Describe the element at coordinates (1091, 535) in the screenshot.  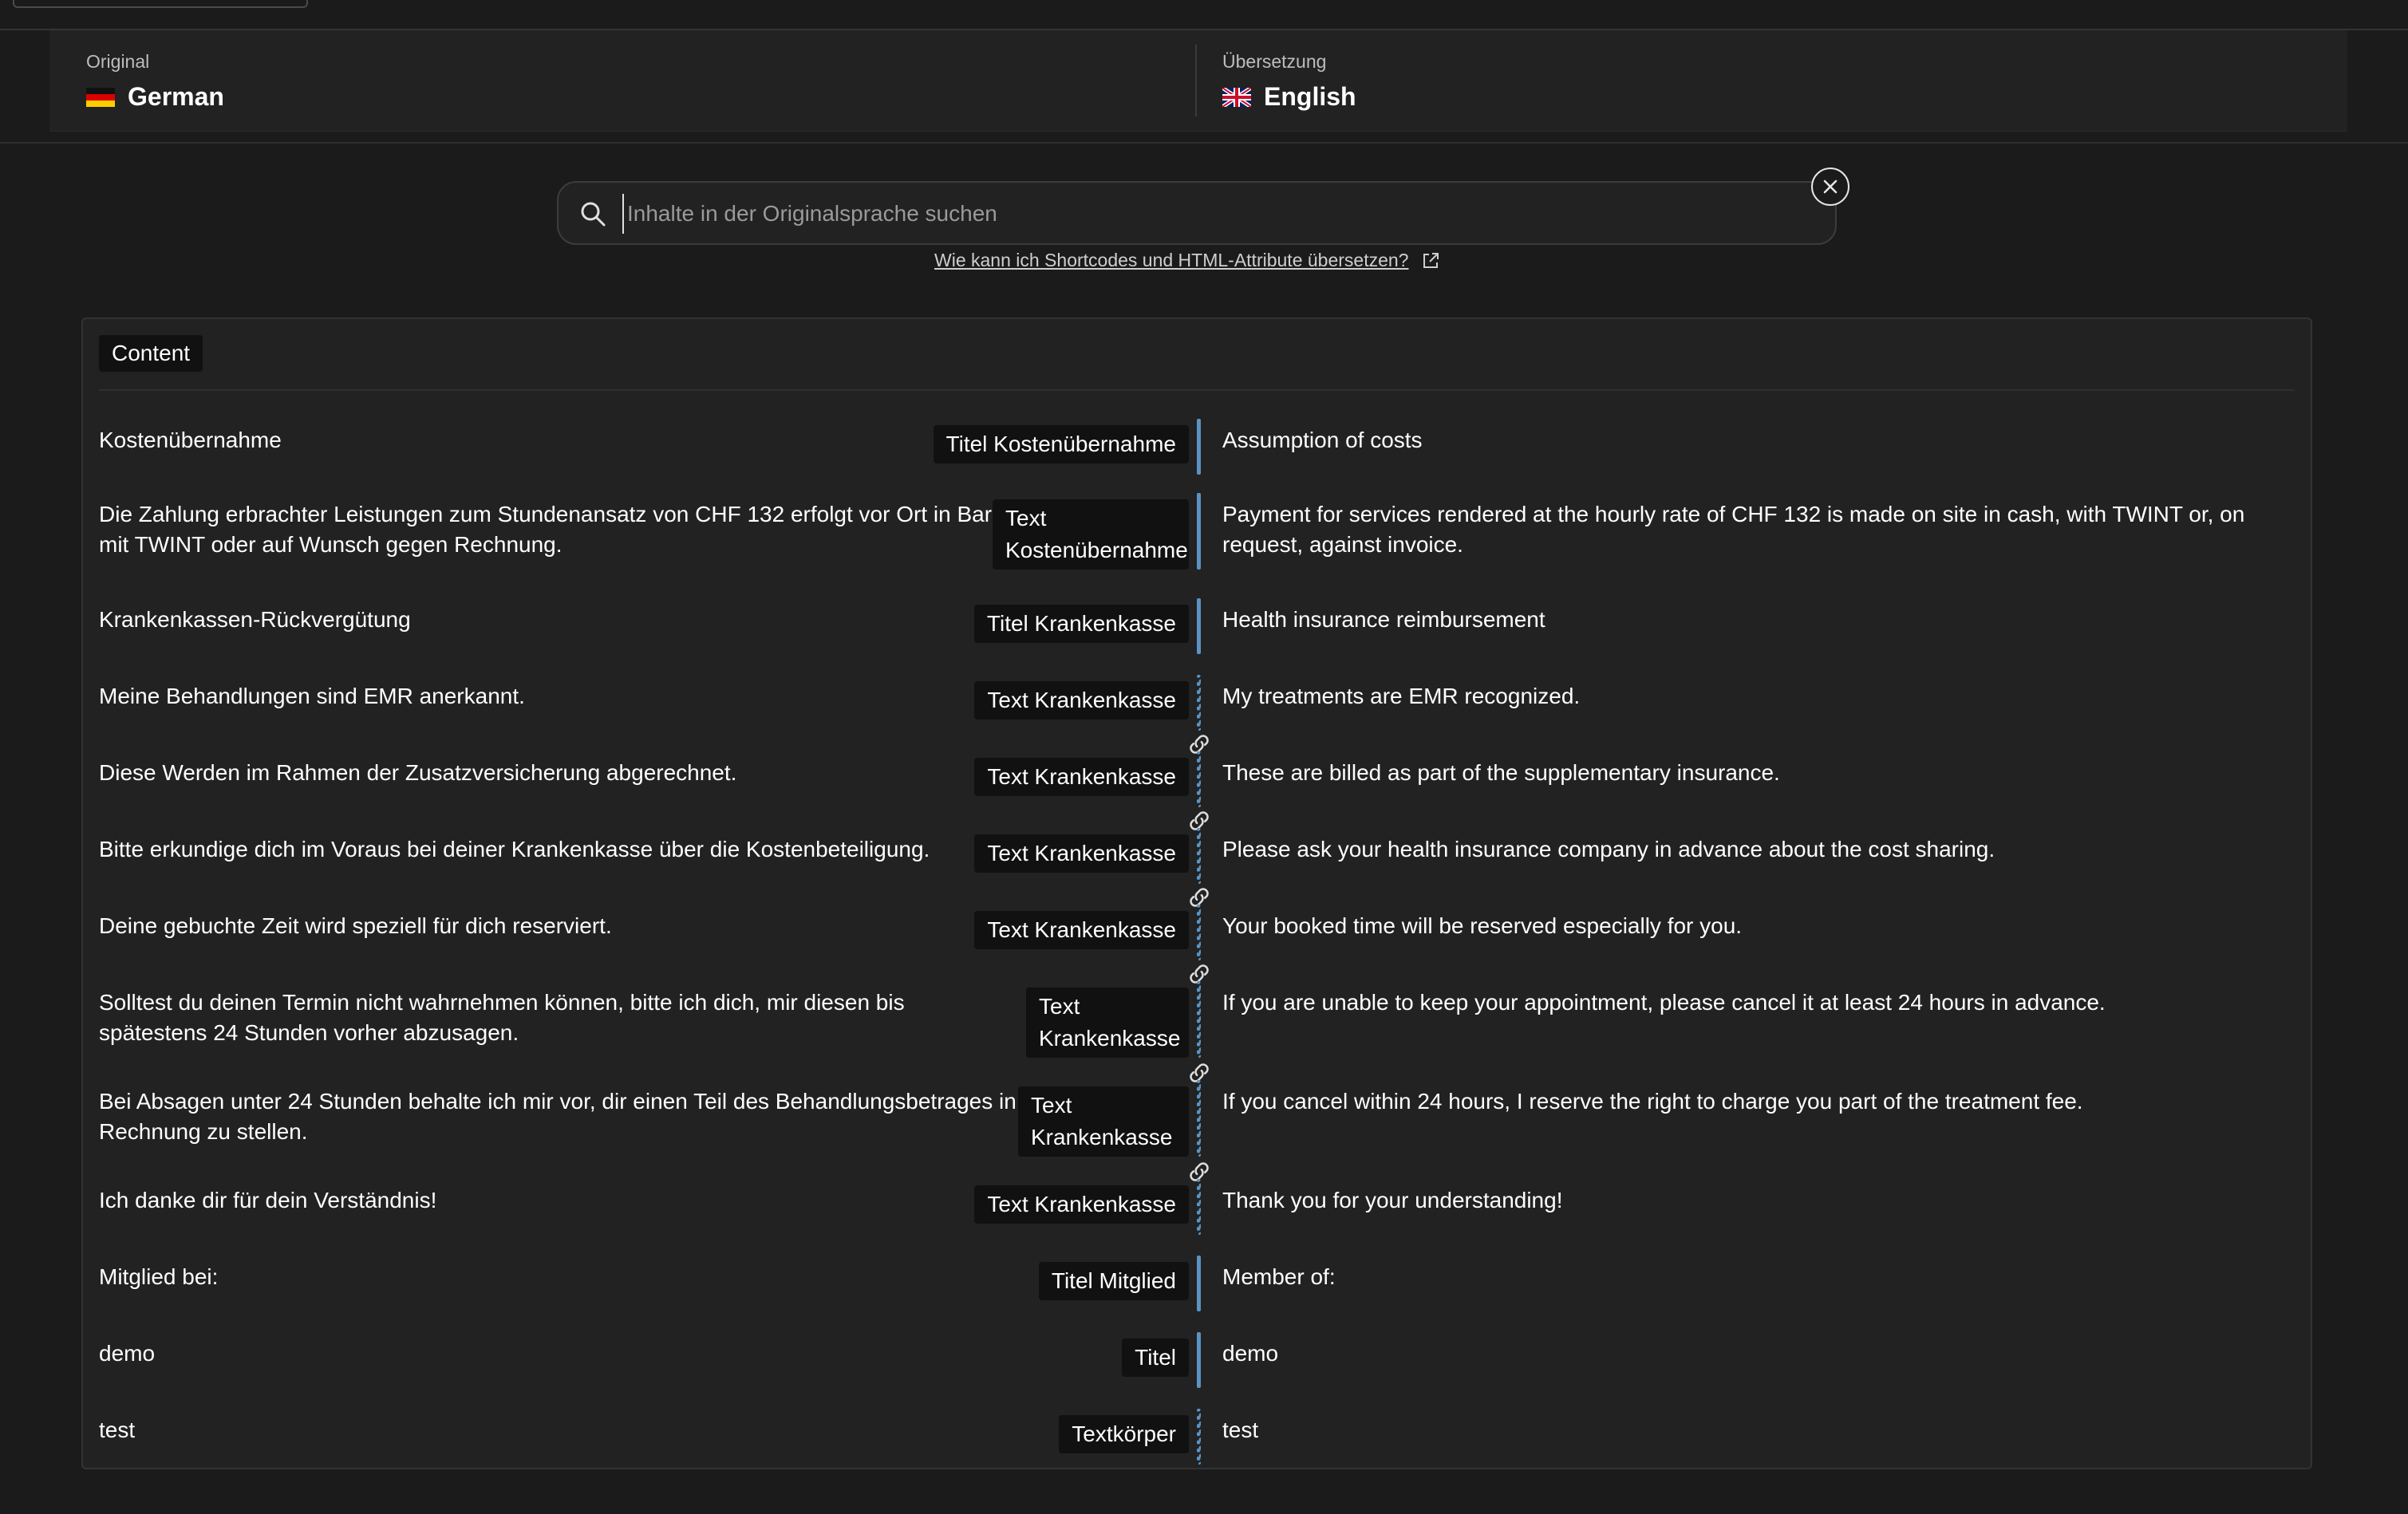
I see `field-name-badge: Text Kostenübernahme` at that location.